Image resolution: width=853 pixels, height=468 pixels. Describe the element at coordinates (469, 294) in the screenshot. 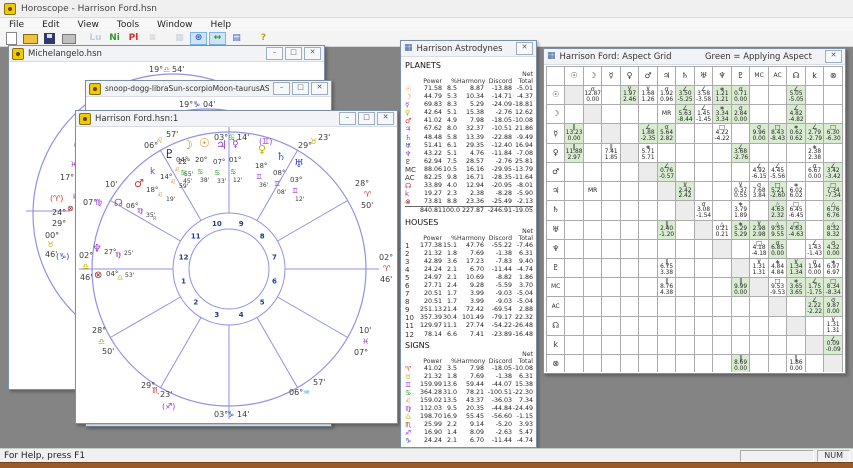

I see `astro-row: 7 20.51 1.7 3.99 -9.03 -5.04` at that location.